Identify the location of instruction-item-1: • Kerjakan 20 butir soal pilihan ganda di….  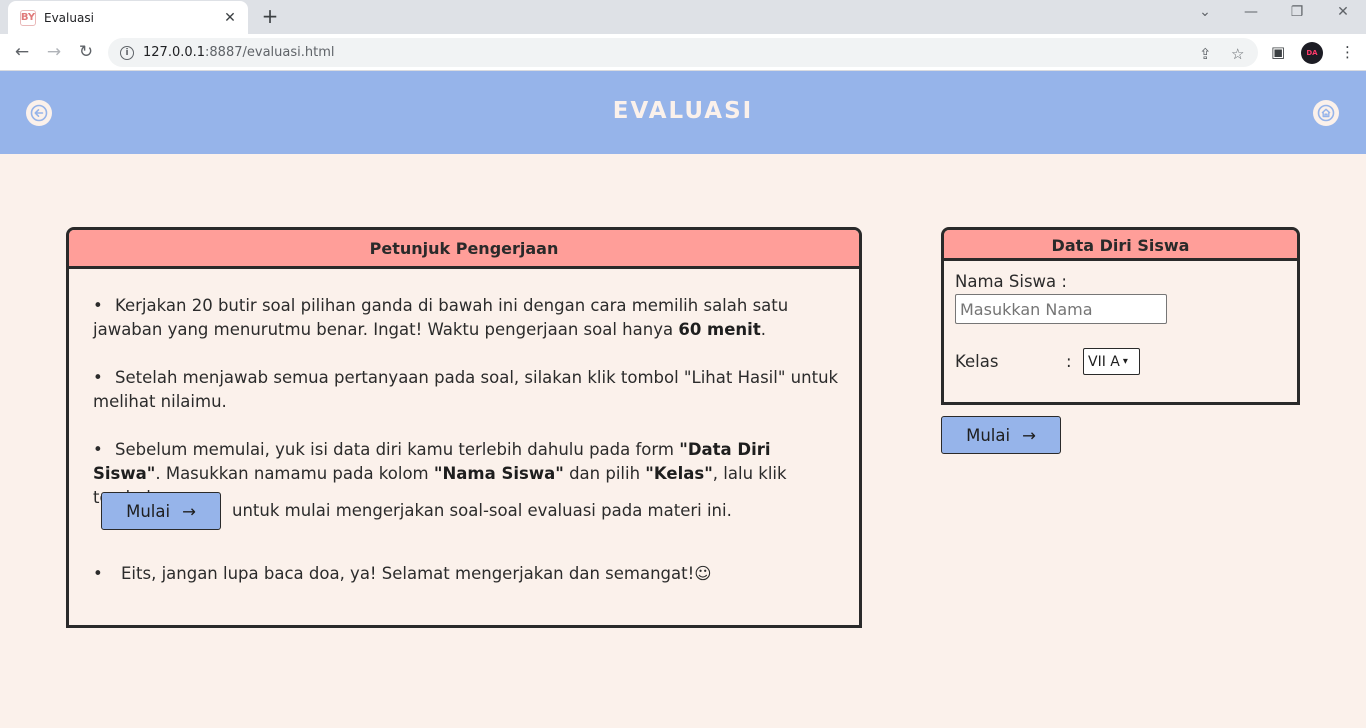
(441, 317).